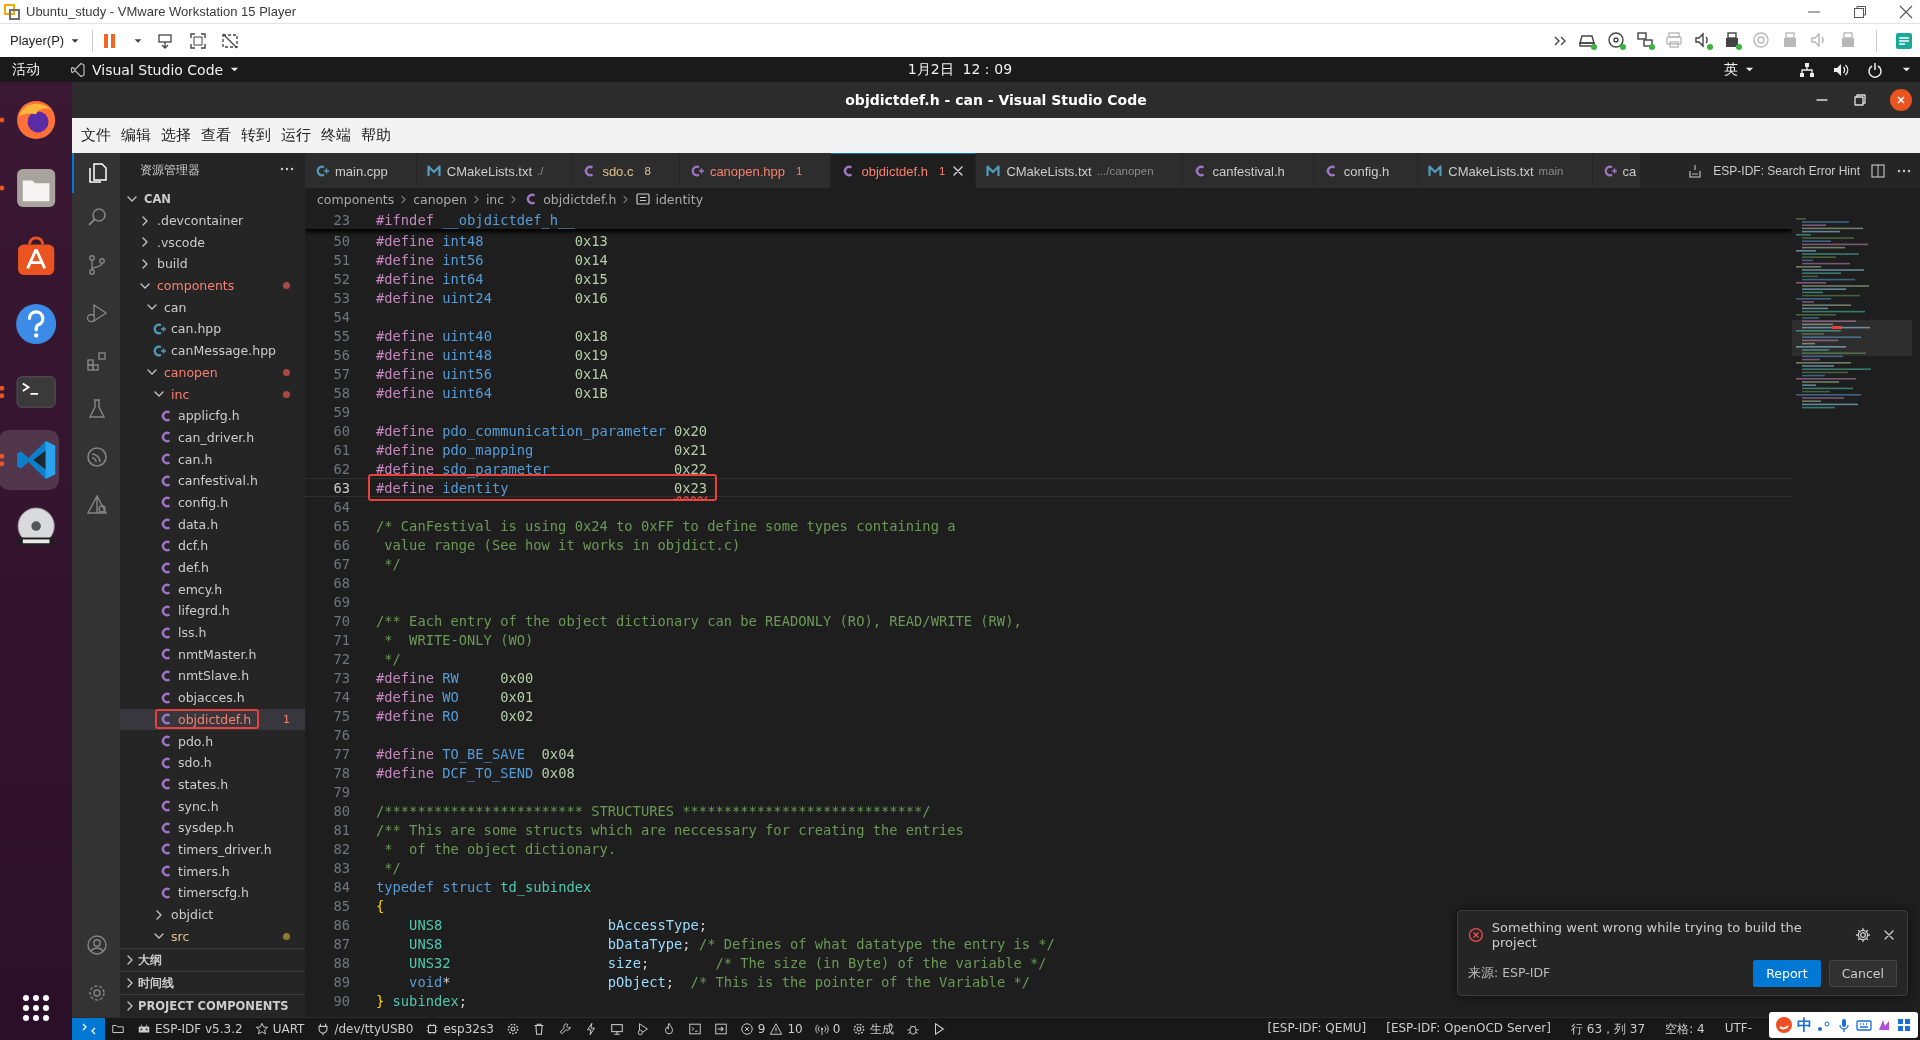 This screenshot has height=1040, width=1920. Describe the element at coordinates (212, 741) in the screenshot. I see `file-item: pdo.h` at that location.